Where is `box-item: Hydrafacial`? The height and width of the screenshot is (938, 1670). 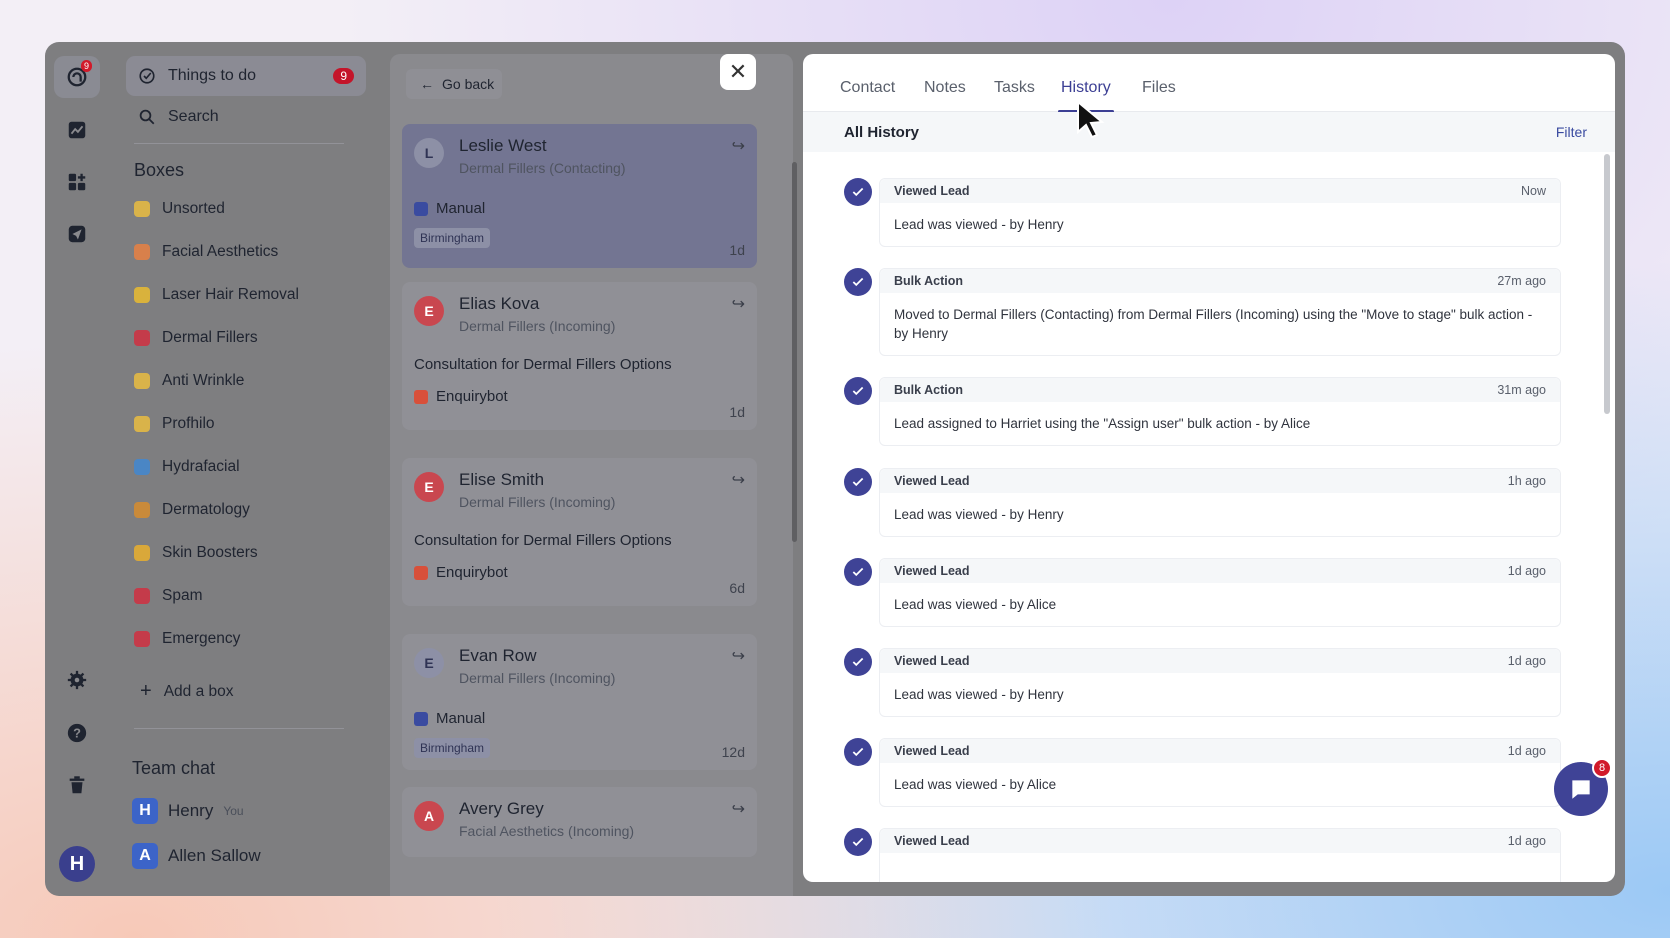
box-item: Hydrafacial is located at coordinates (187, 467).